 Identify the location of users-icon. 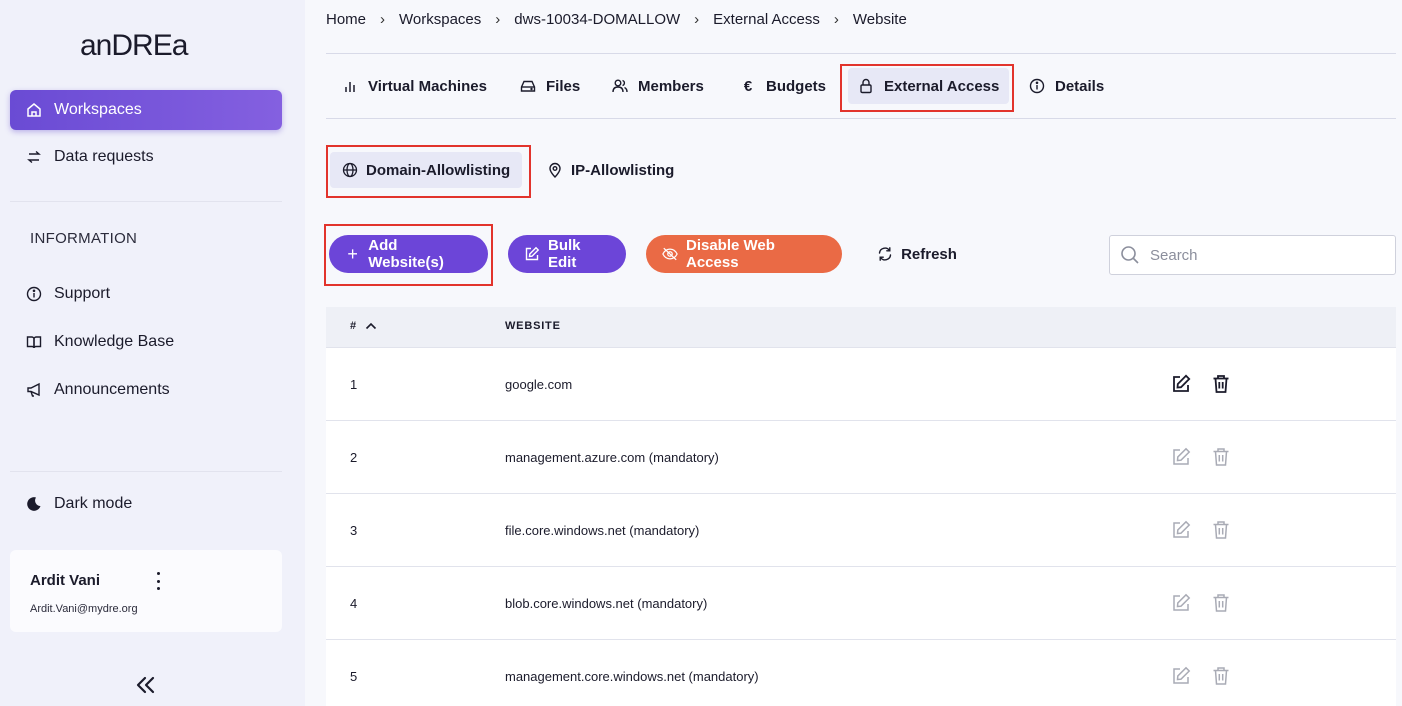
(620, 86).